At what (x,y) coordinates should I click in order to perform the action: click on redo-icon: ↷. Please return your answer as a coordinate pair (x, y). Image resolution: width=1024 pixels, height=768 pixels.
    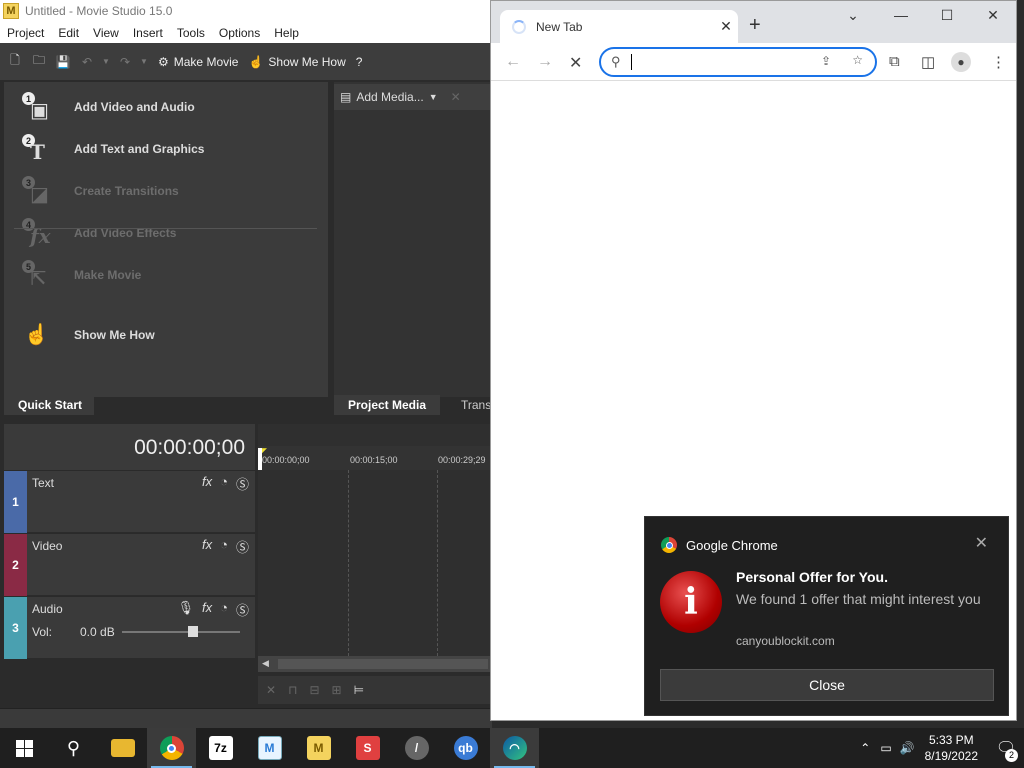
    Looking at the image, I should click on (125, 62).